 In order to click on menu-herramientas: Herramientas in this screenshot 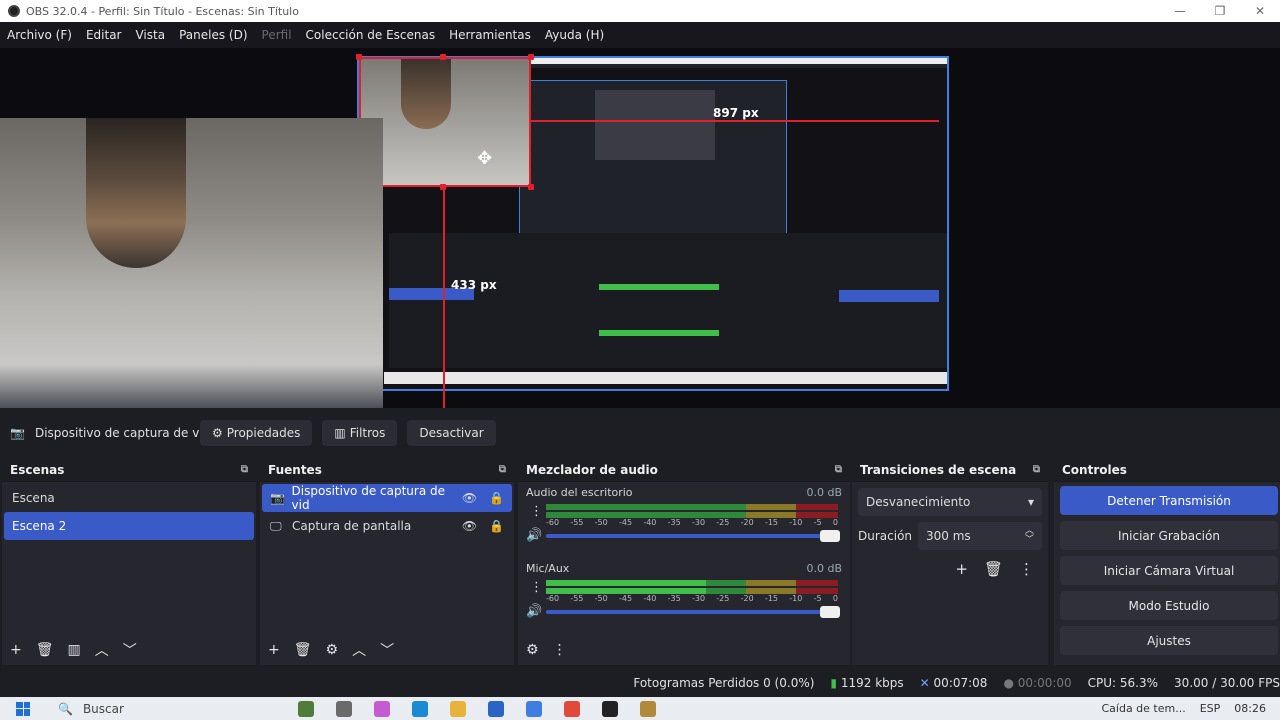, I will do `click(490, 35)`.